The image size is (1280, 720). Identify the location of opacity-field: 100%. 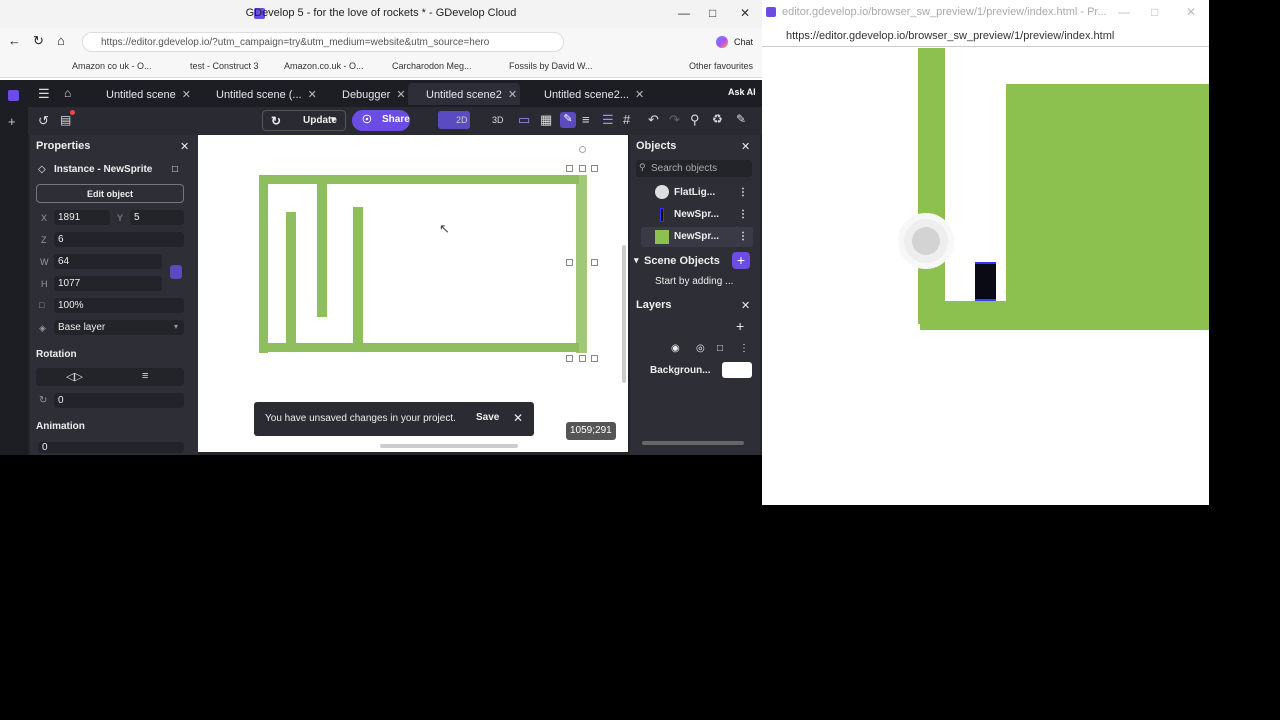
(119, 305).